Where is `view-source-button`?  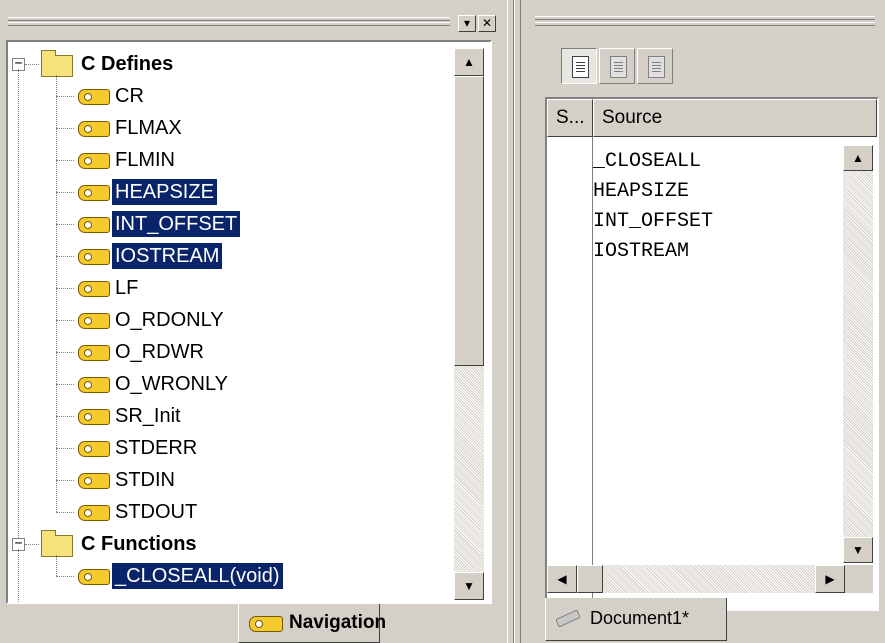 view-source-button is located at coordinates (579, 66).